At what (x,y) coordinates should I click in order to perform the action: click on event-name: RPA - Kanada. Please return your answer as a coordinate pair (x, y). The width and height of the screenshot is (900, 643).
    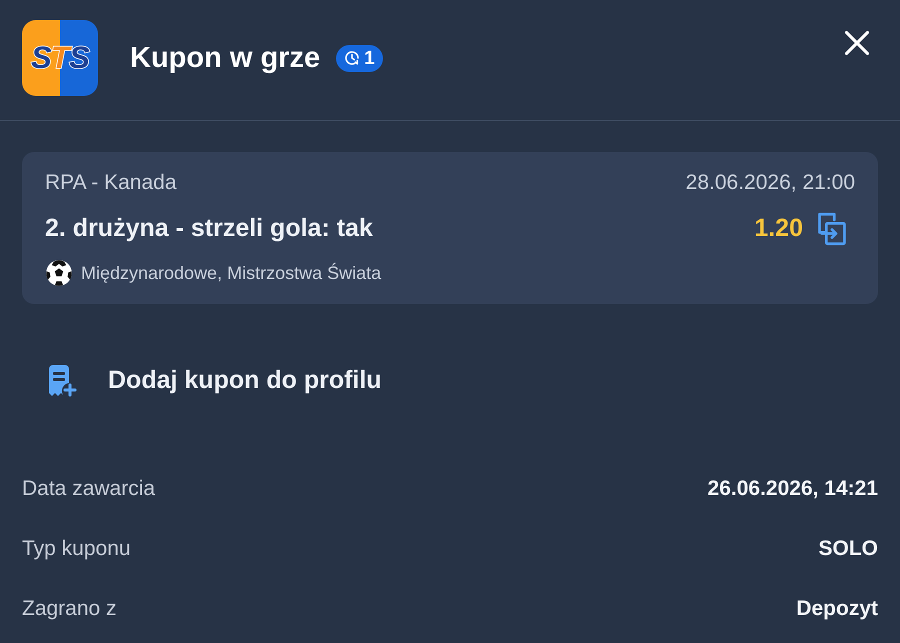
    Looking at the image, I should click on (111, 183).